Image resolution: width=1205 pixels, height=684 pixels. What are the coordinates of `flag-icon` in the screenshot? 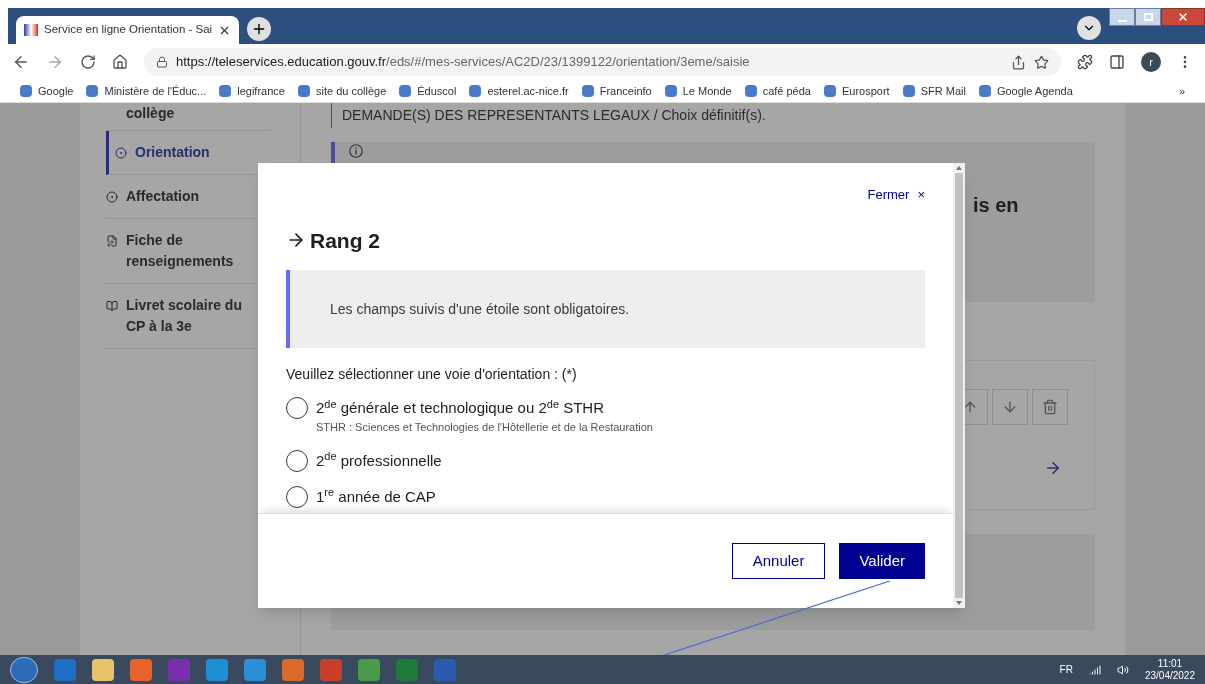 It's located at (31, 30).